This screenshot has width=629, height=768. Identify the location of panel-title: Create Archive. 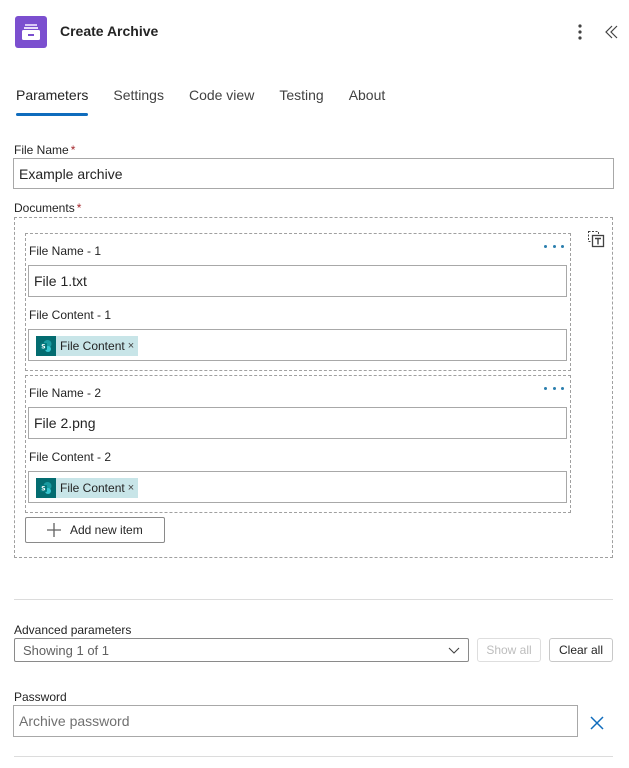
(109, 31).